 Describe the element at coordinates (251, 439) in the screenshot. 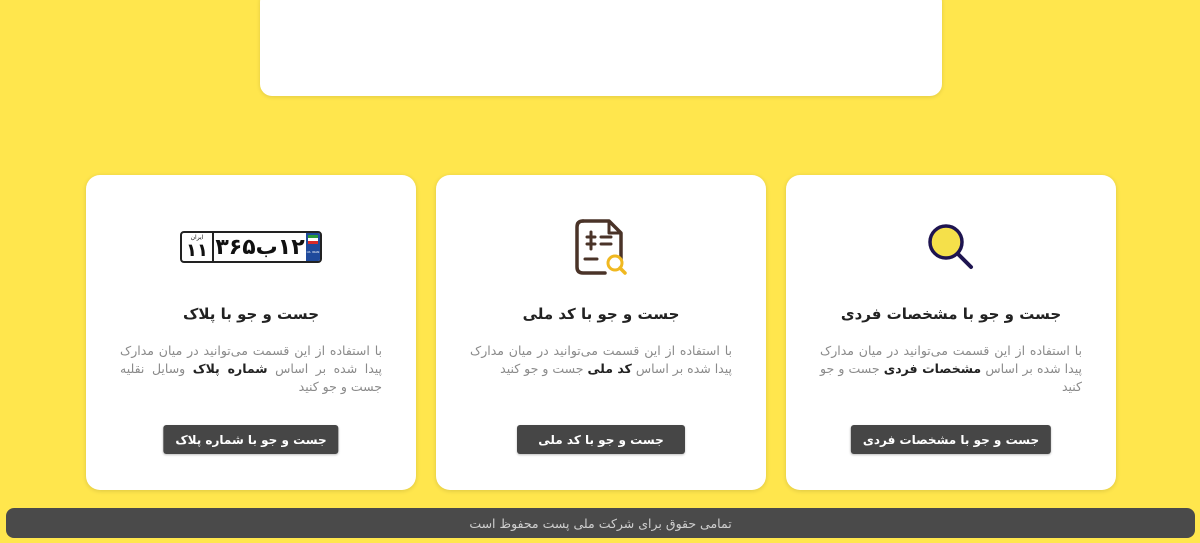

I see `search-plate-button: جست و جو با شماره پلاک` at that location.